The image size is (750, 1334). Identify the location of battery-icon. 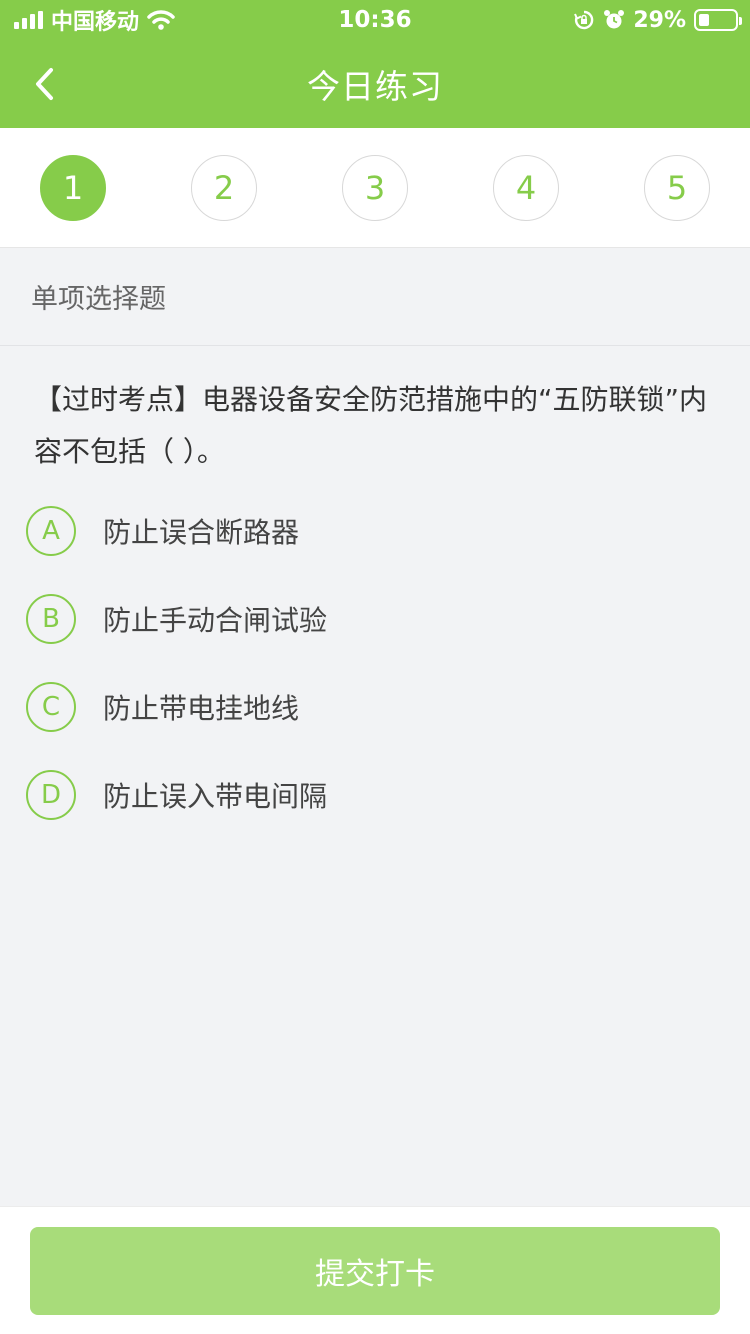
(718, 20).